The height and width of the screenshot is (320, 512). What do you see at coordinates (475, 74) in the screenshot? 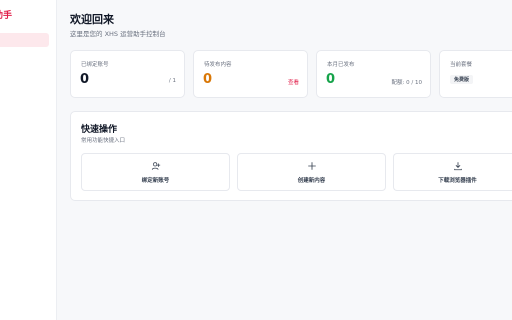
I see `stat-card-plan: 当前套餐 免费版` at bounding box center [475, 74].